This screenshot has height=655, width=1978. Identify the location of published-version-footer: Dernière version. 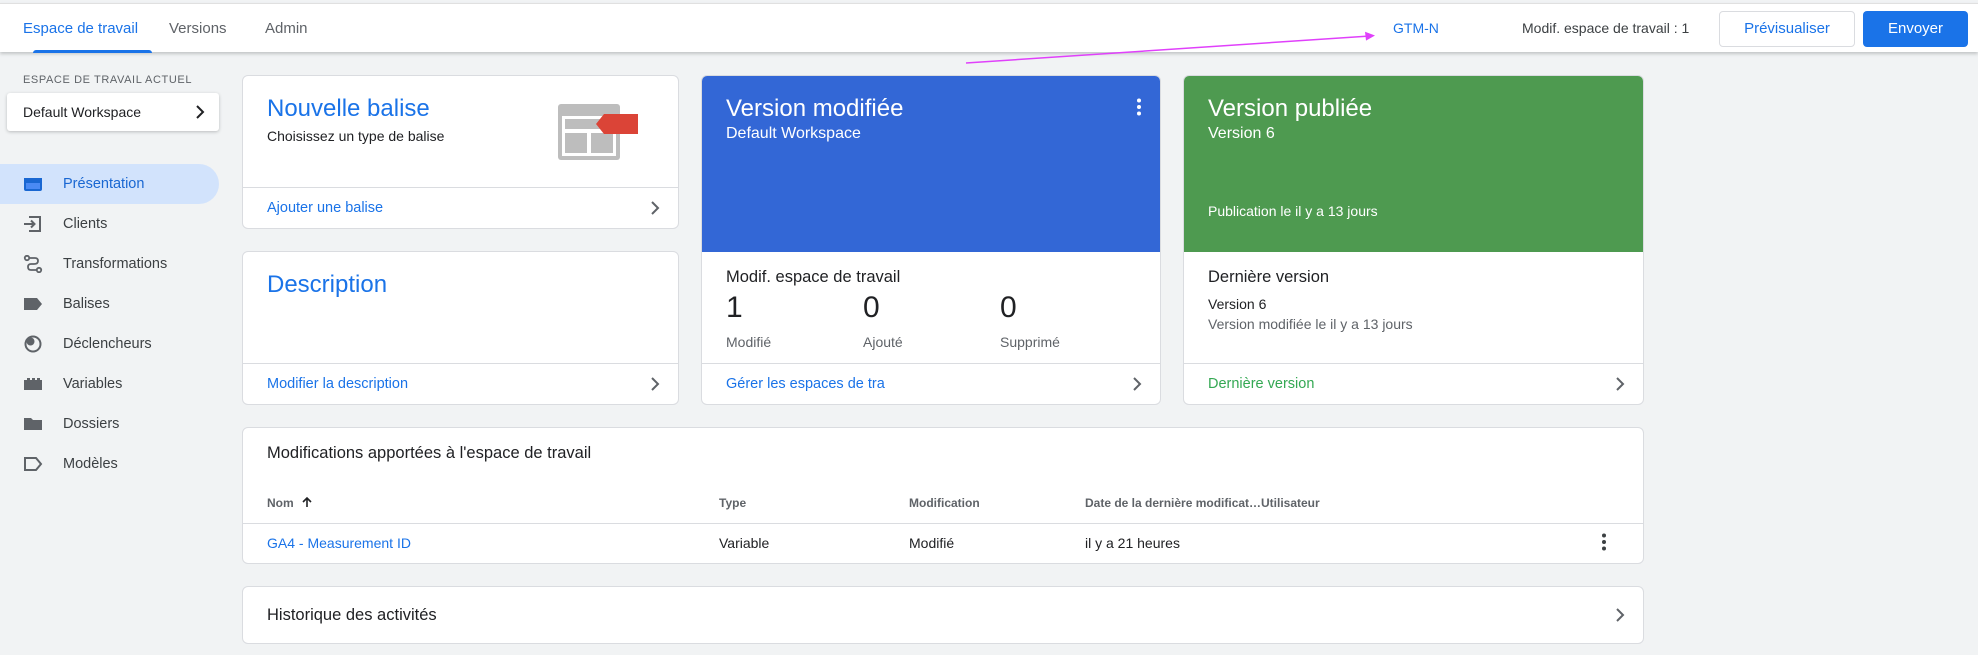
(1413, 383).